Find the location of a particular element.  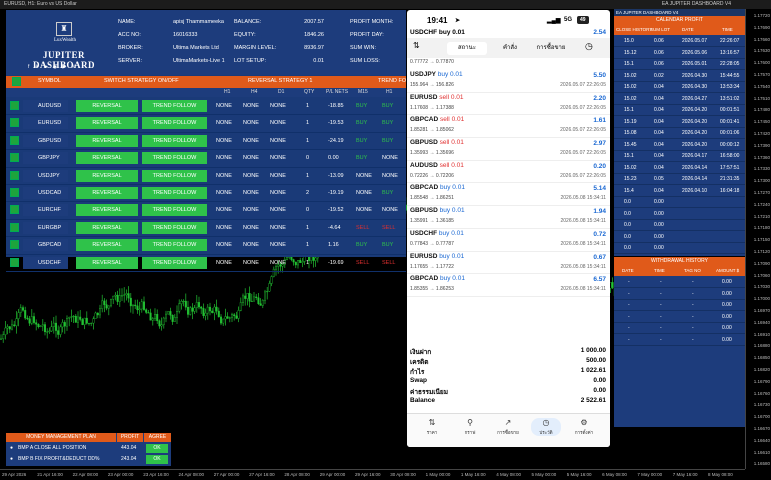

trend-h1-signal: BUY is located at coordinates (388, 245).